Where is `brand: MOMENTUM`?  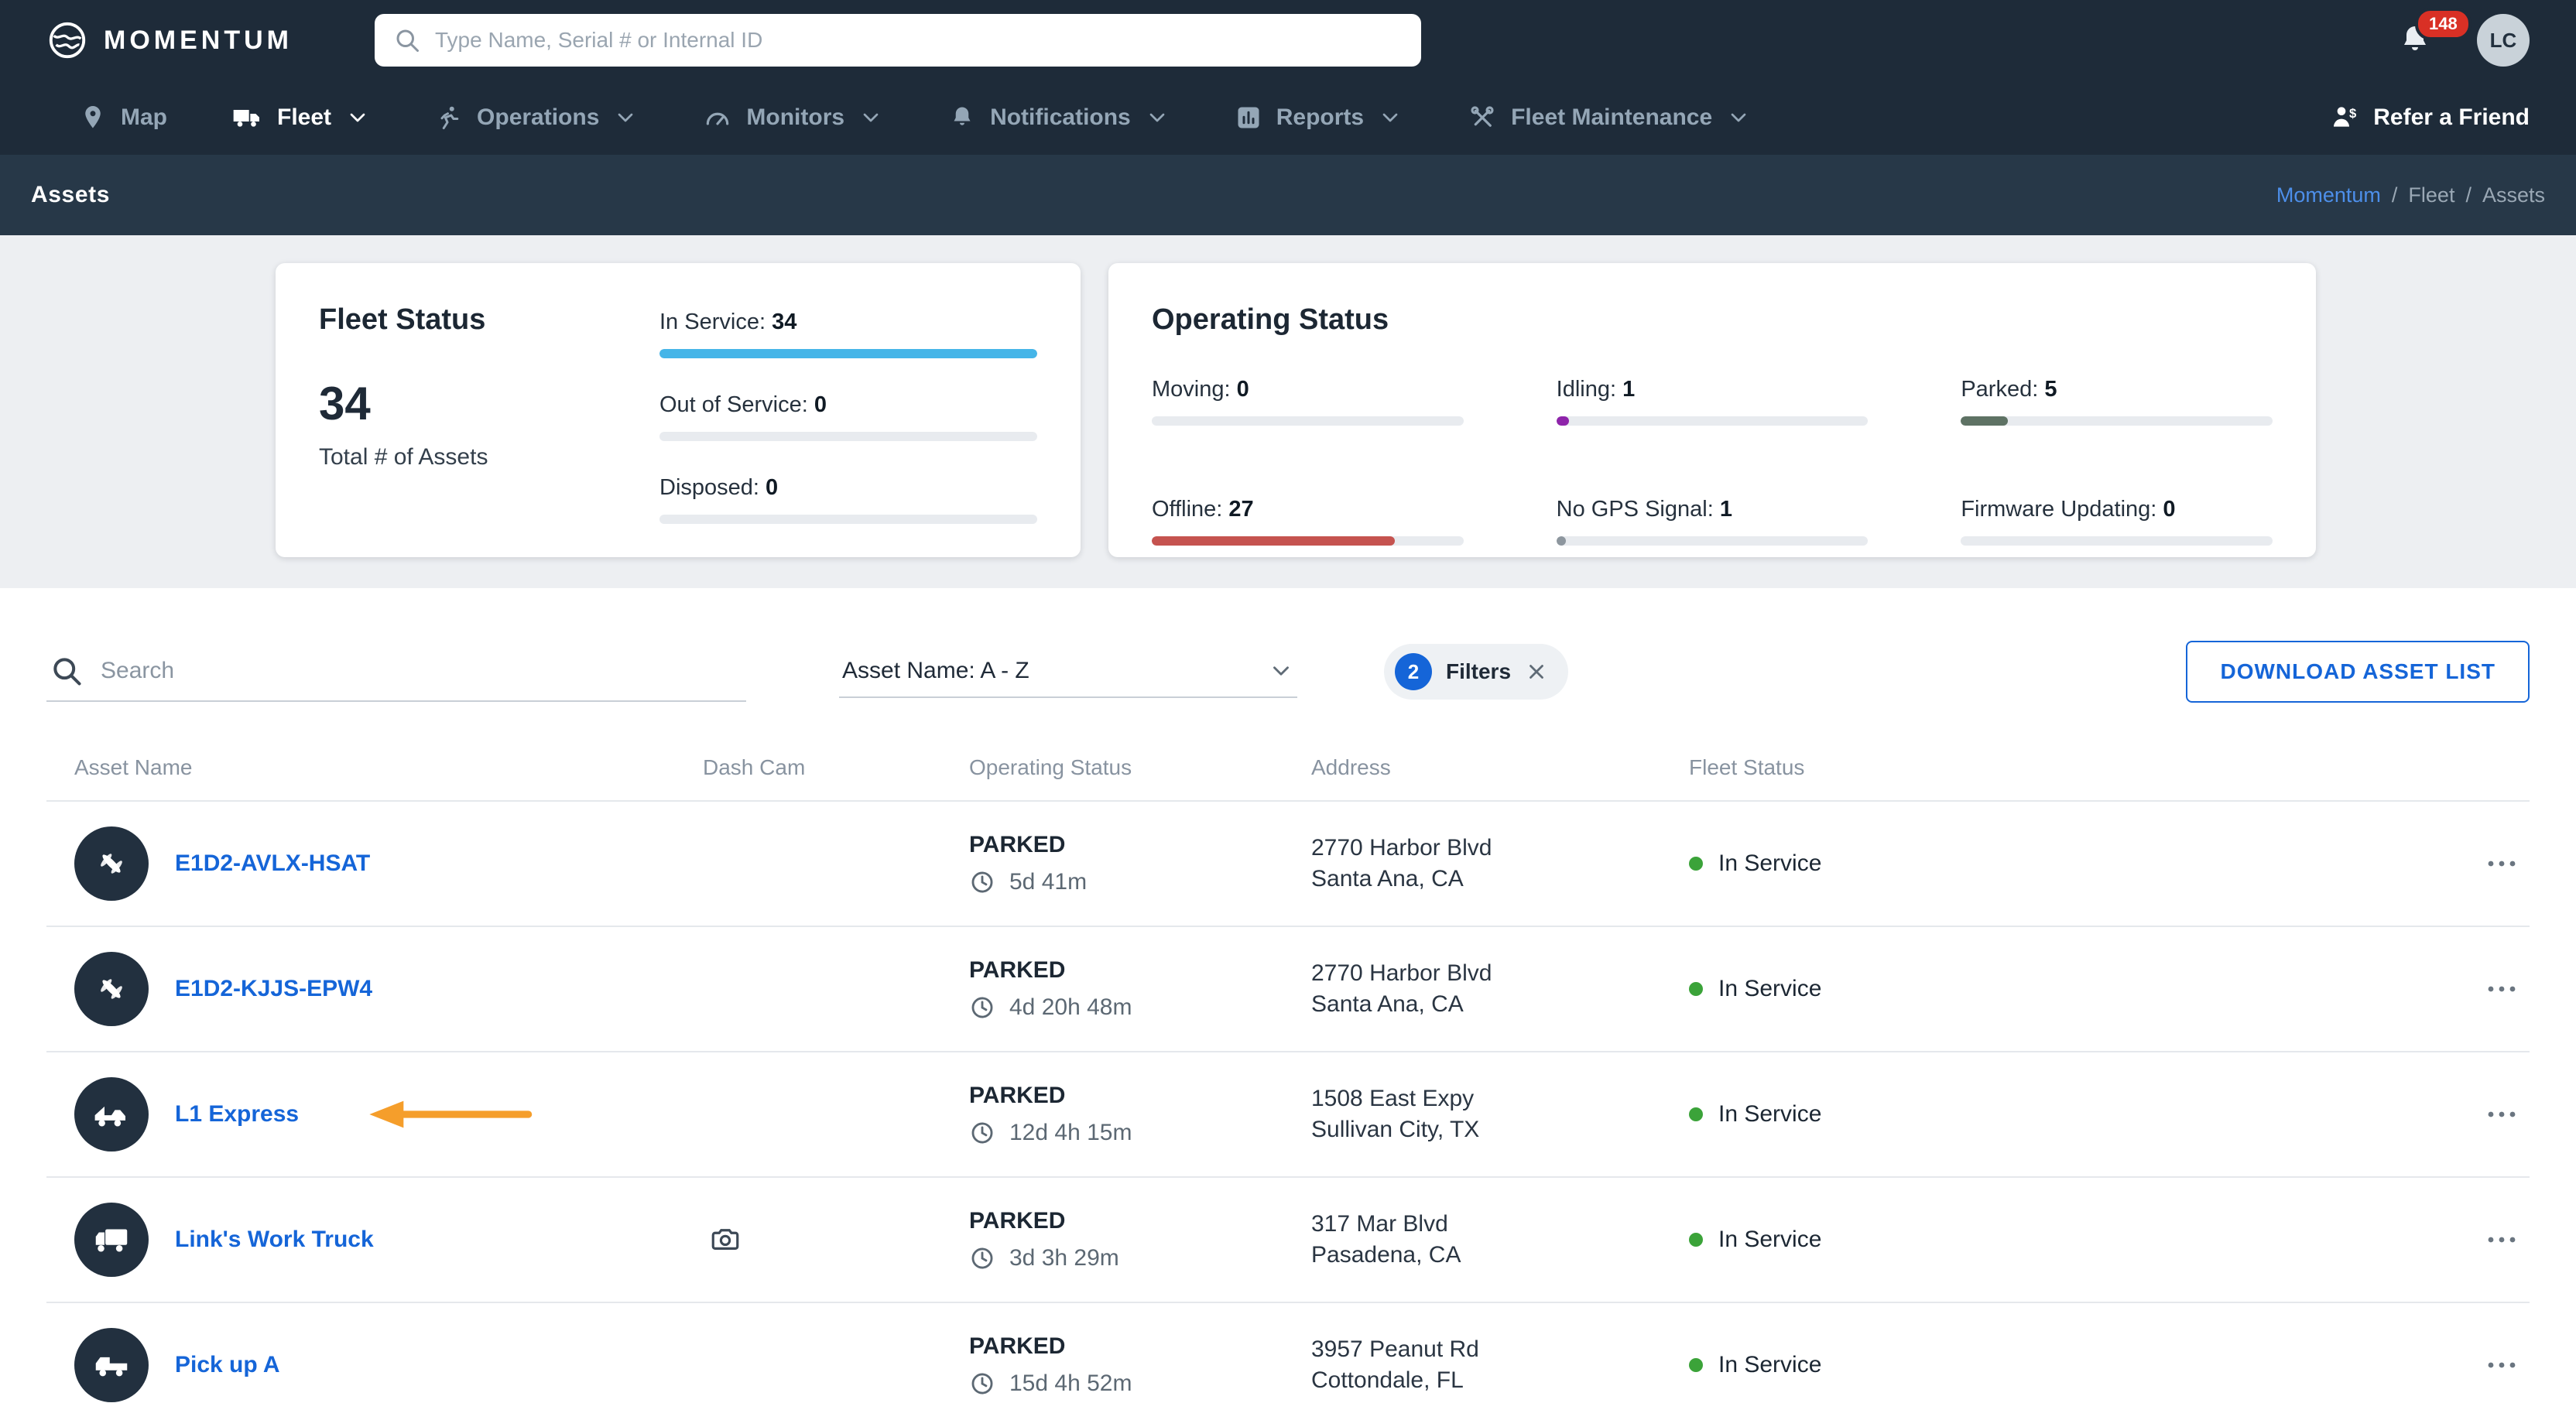 brand: MOMENTUM is located at coordinates (210, 40).